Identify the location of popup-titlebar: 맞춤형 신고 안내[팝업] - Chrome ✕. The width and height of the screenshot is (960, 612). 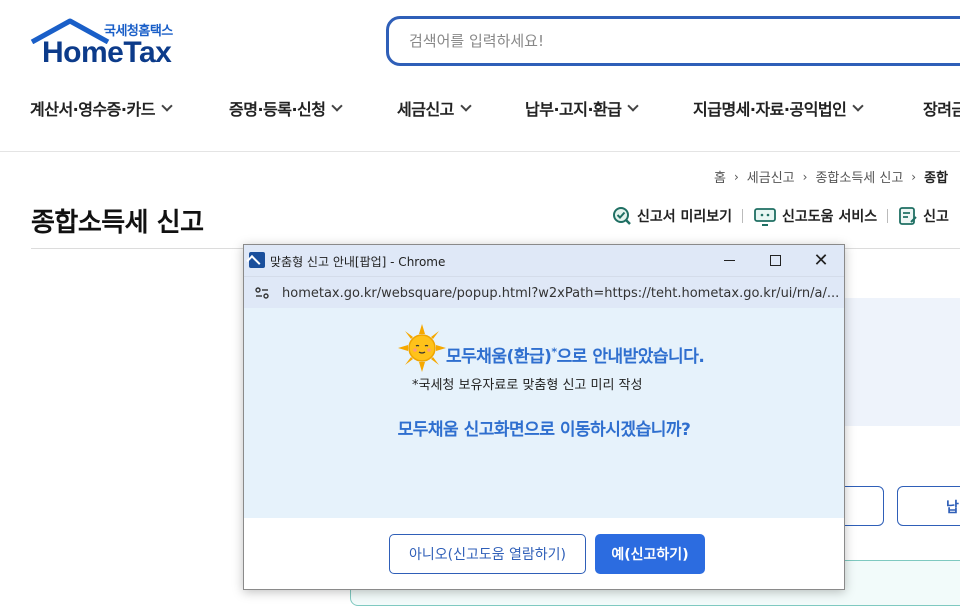
(544, 260).